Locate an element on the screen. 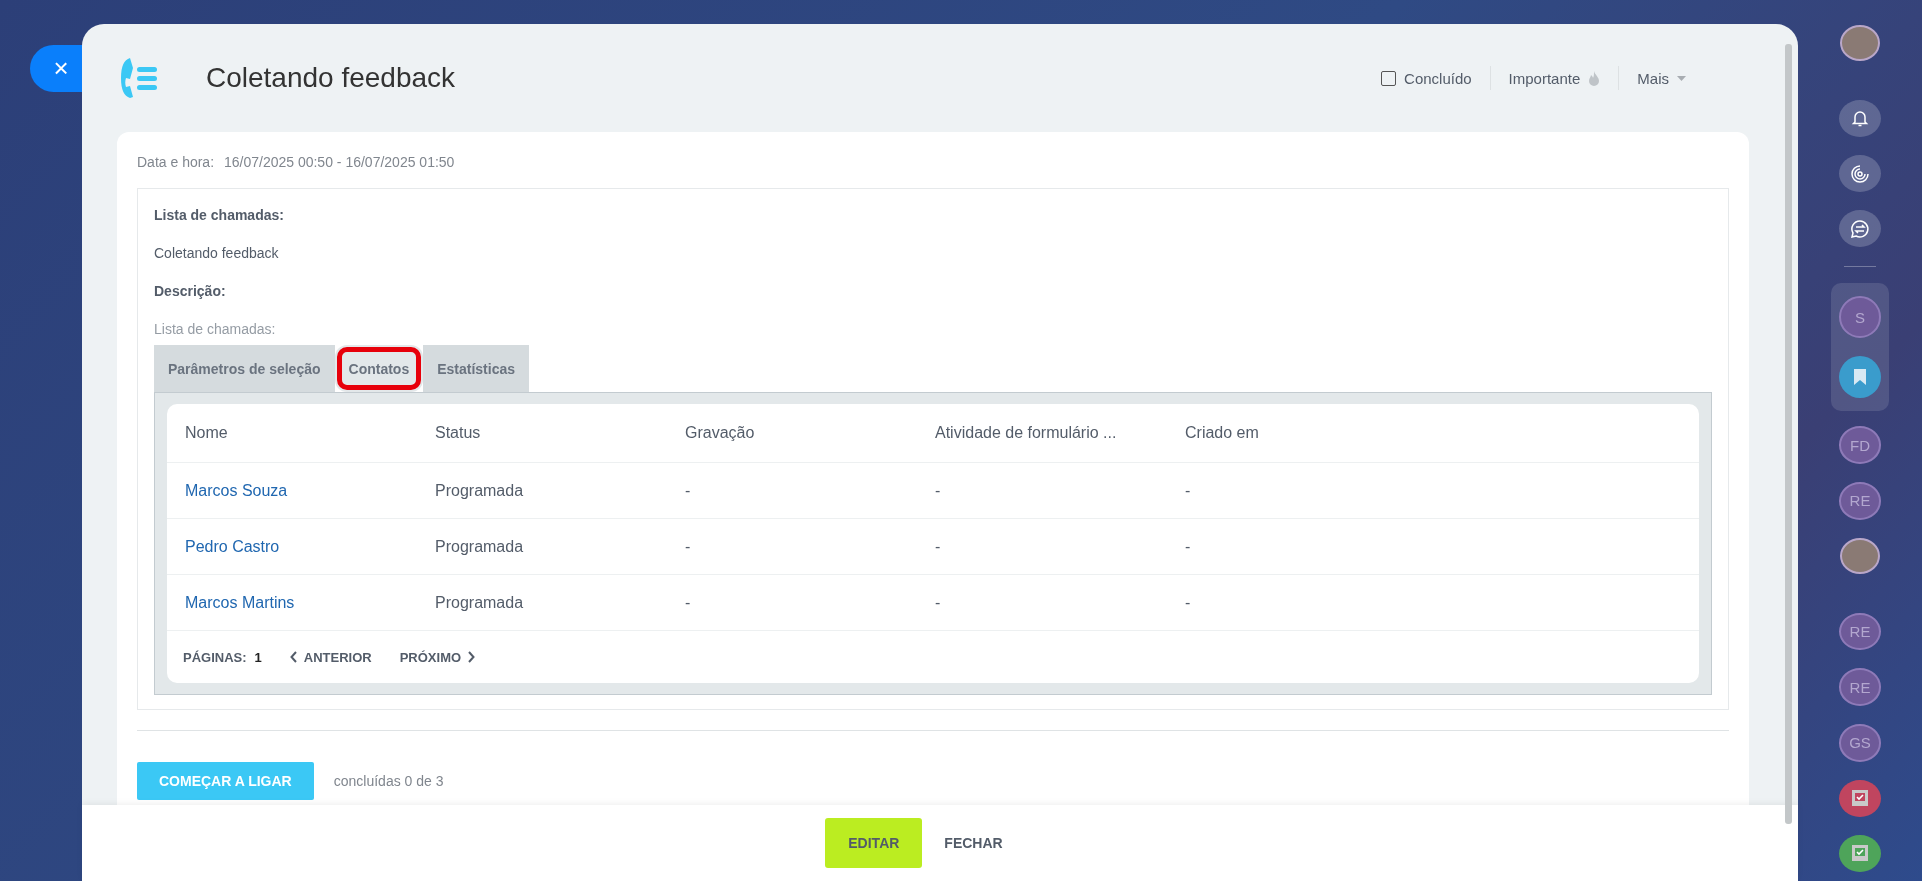 The width and height of the screenshot is (1922, 881). user-initials-avatar: GS is located at coordinates (1860, 742).